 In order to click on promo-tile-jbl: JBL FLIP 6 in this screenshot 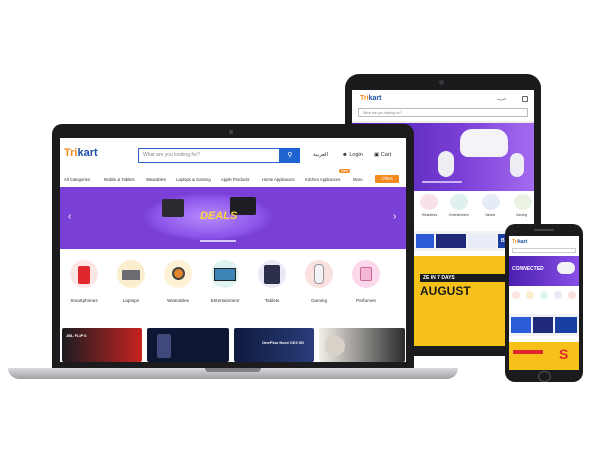, I will do `click(102, 345)`.